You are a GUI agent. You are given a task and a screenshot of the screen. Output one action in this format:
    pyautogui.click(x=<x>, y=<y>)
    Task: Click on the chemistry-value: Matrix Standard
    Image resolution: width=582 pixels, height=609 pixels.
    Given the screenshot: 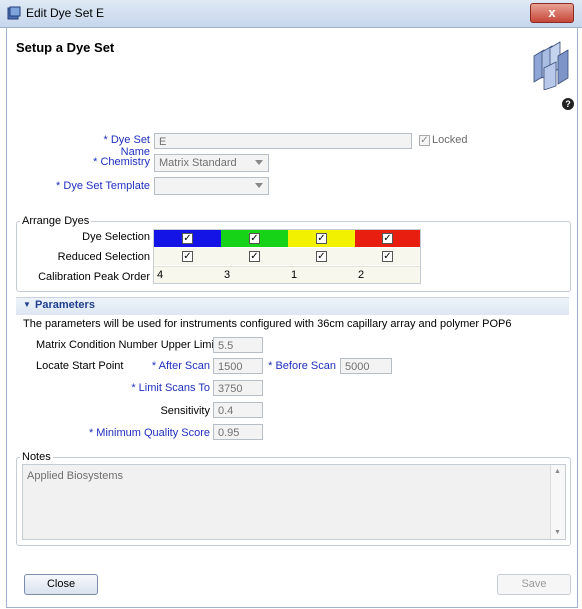 What is the action you would take?
    pyautogui.click(x=198, y=163)
    